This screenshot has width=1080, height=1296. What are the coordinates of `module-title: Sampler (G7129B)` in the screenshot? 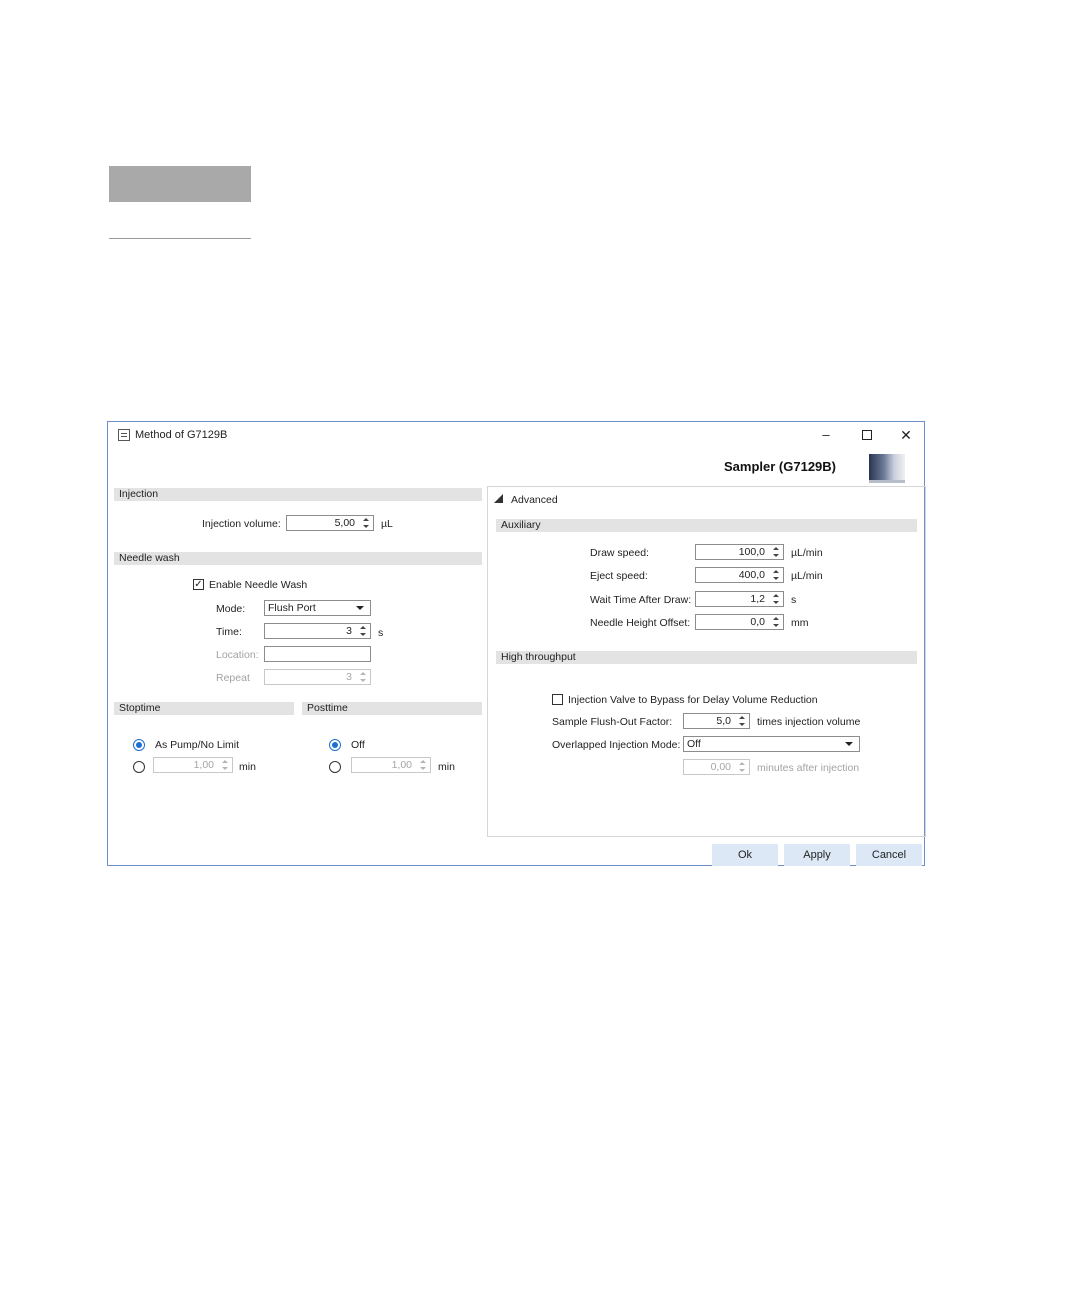 It's located at (780, 466).